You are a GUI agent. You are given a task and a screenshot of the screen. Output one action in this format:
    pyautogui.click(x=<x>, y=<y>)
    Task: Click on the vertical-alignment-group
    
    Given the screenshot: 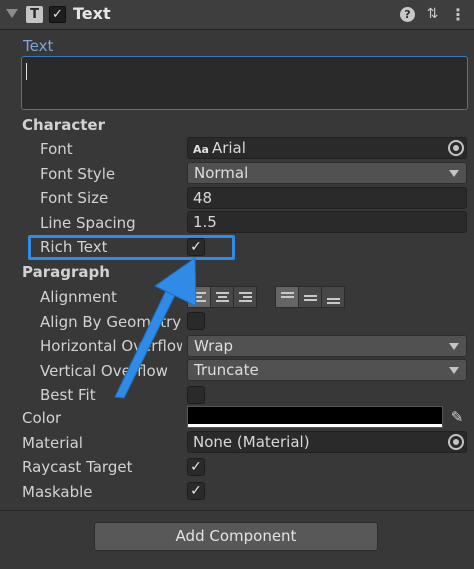 What is the action you would take?
    pyautogui.click(x=310, y=297)
    